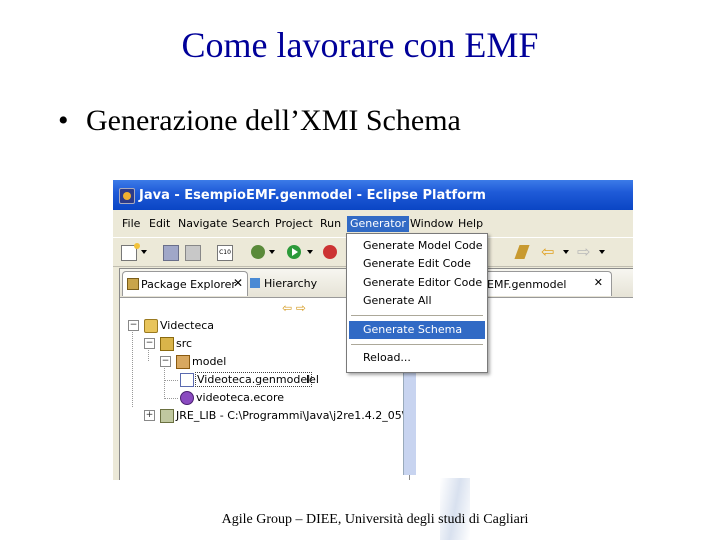 The image size is (720, 540). Describe the element at coordinates (409, 420) in the screenshot. I see `scrollbar` at that location.